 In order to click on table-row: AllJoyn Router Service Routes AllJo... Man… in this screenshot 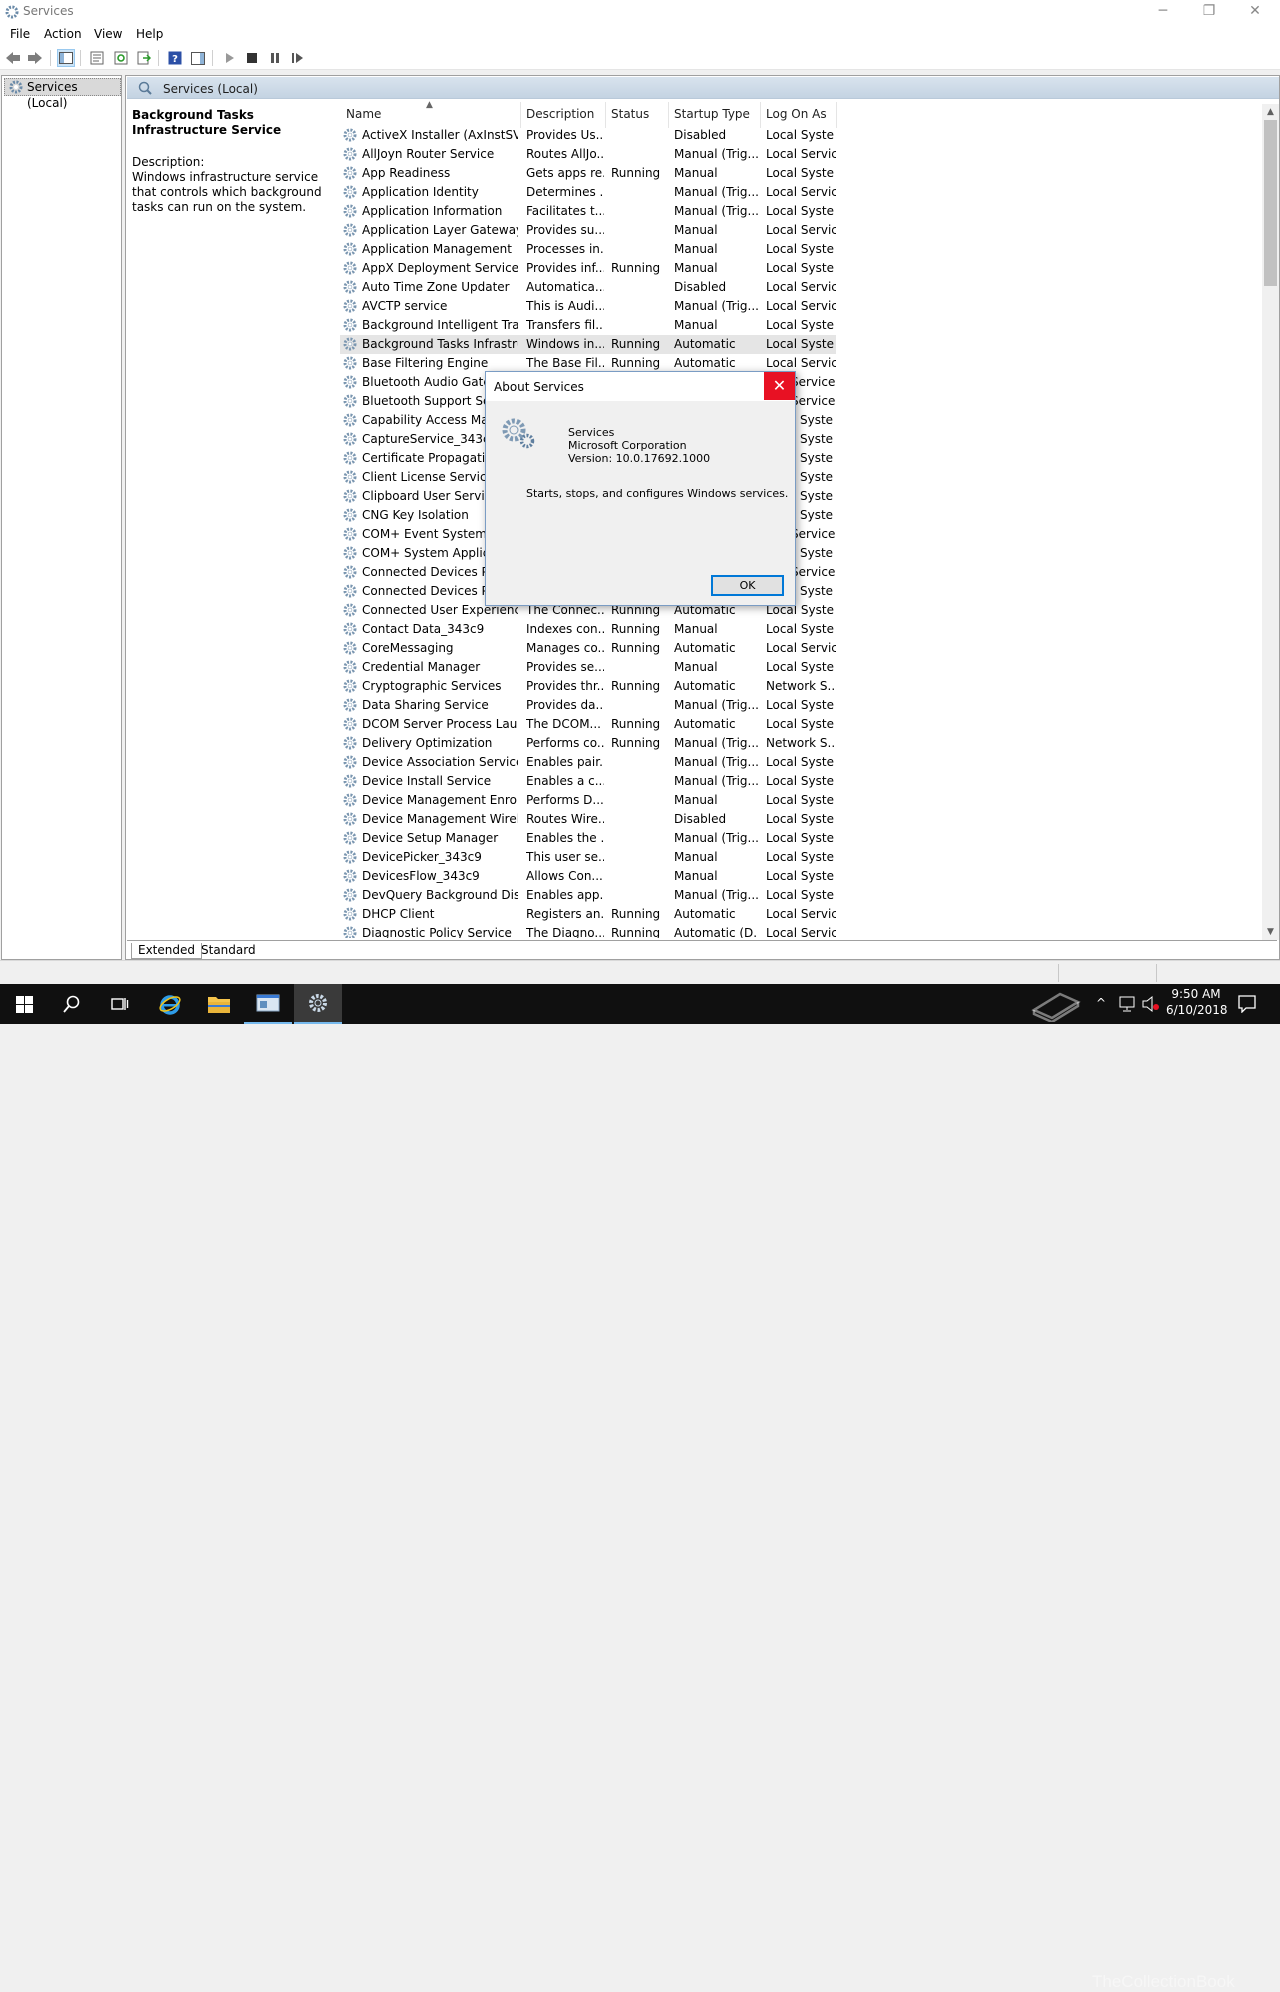, I will do `click(588, 154)`.